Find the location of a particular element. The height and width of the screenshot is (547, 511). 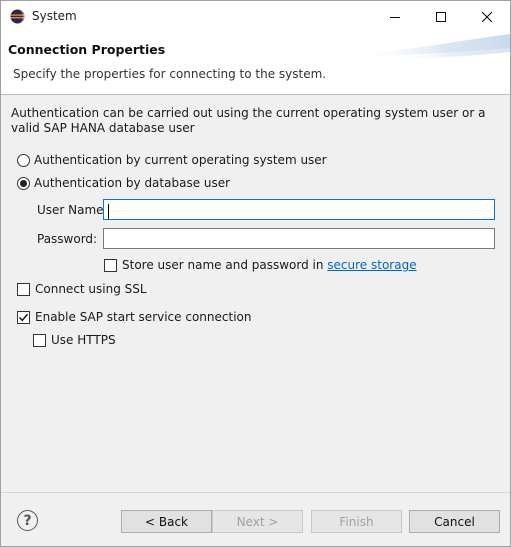

minimize-button is located at coordinates (395, 16).